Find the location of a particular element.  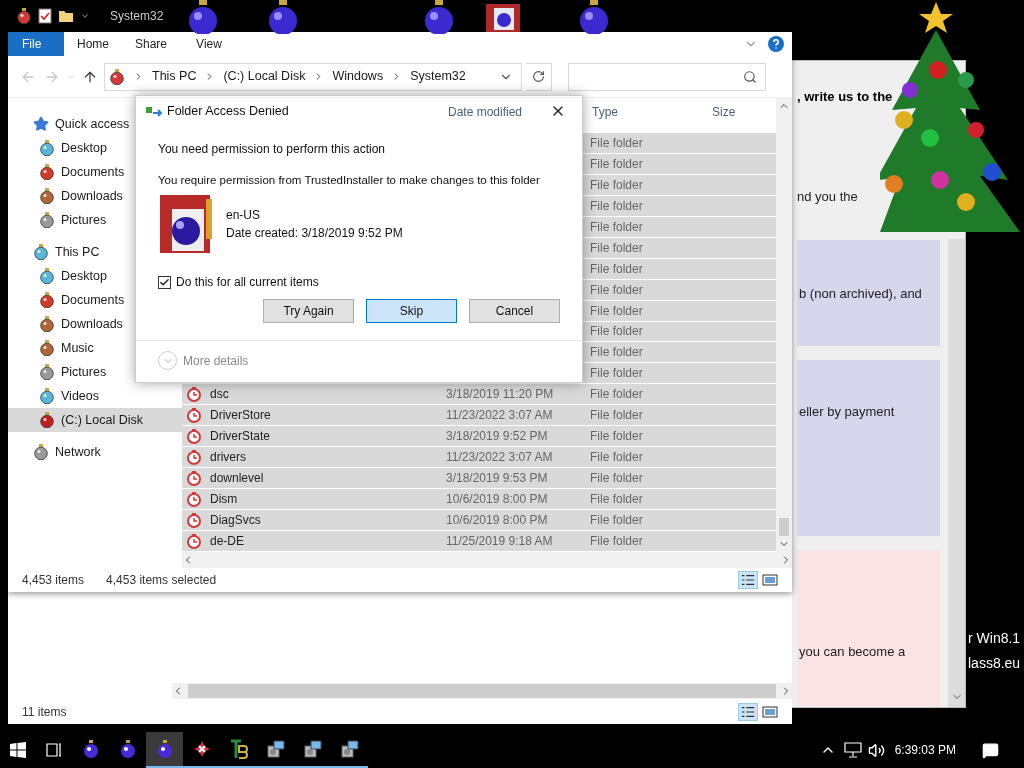

column-header: Date modified is located at coordinates (518, 112).